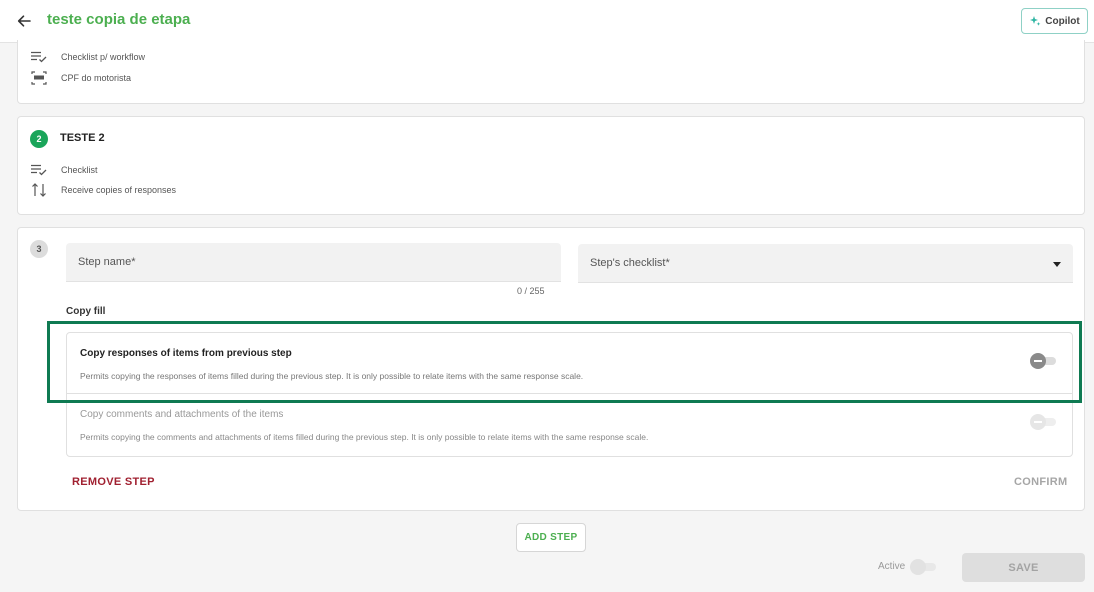  What do you see at coordinates (39, 78) in the screenshot?
I see `scan-icon` at bounding box center [39, 78].